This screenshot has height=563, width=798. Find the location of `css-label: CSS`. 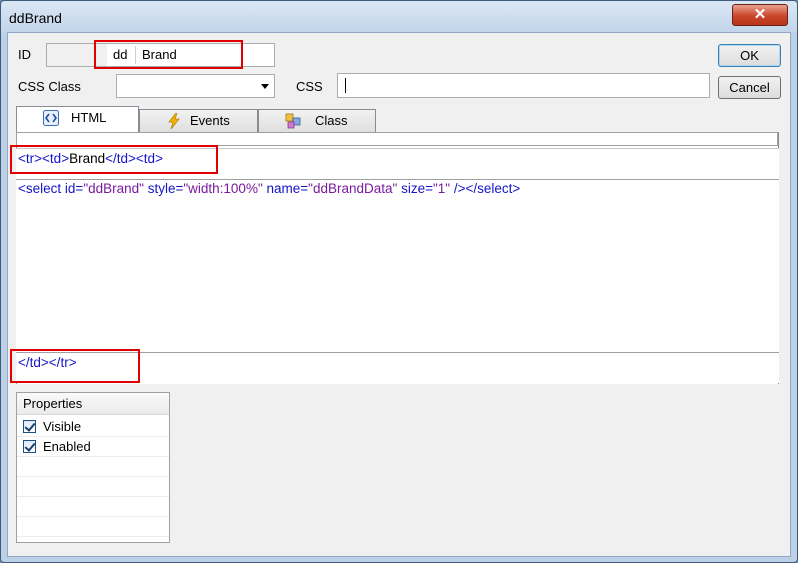

css-label: CSS is located at coordinates (309, 86).